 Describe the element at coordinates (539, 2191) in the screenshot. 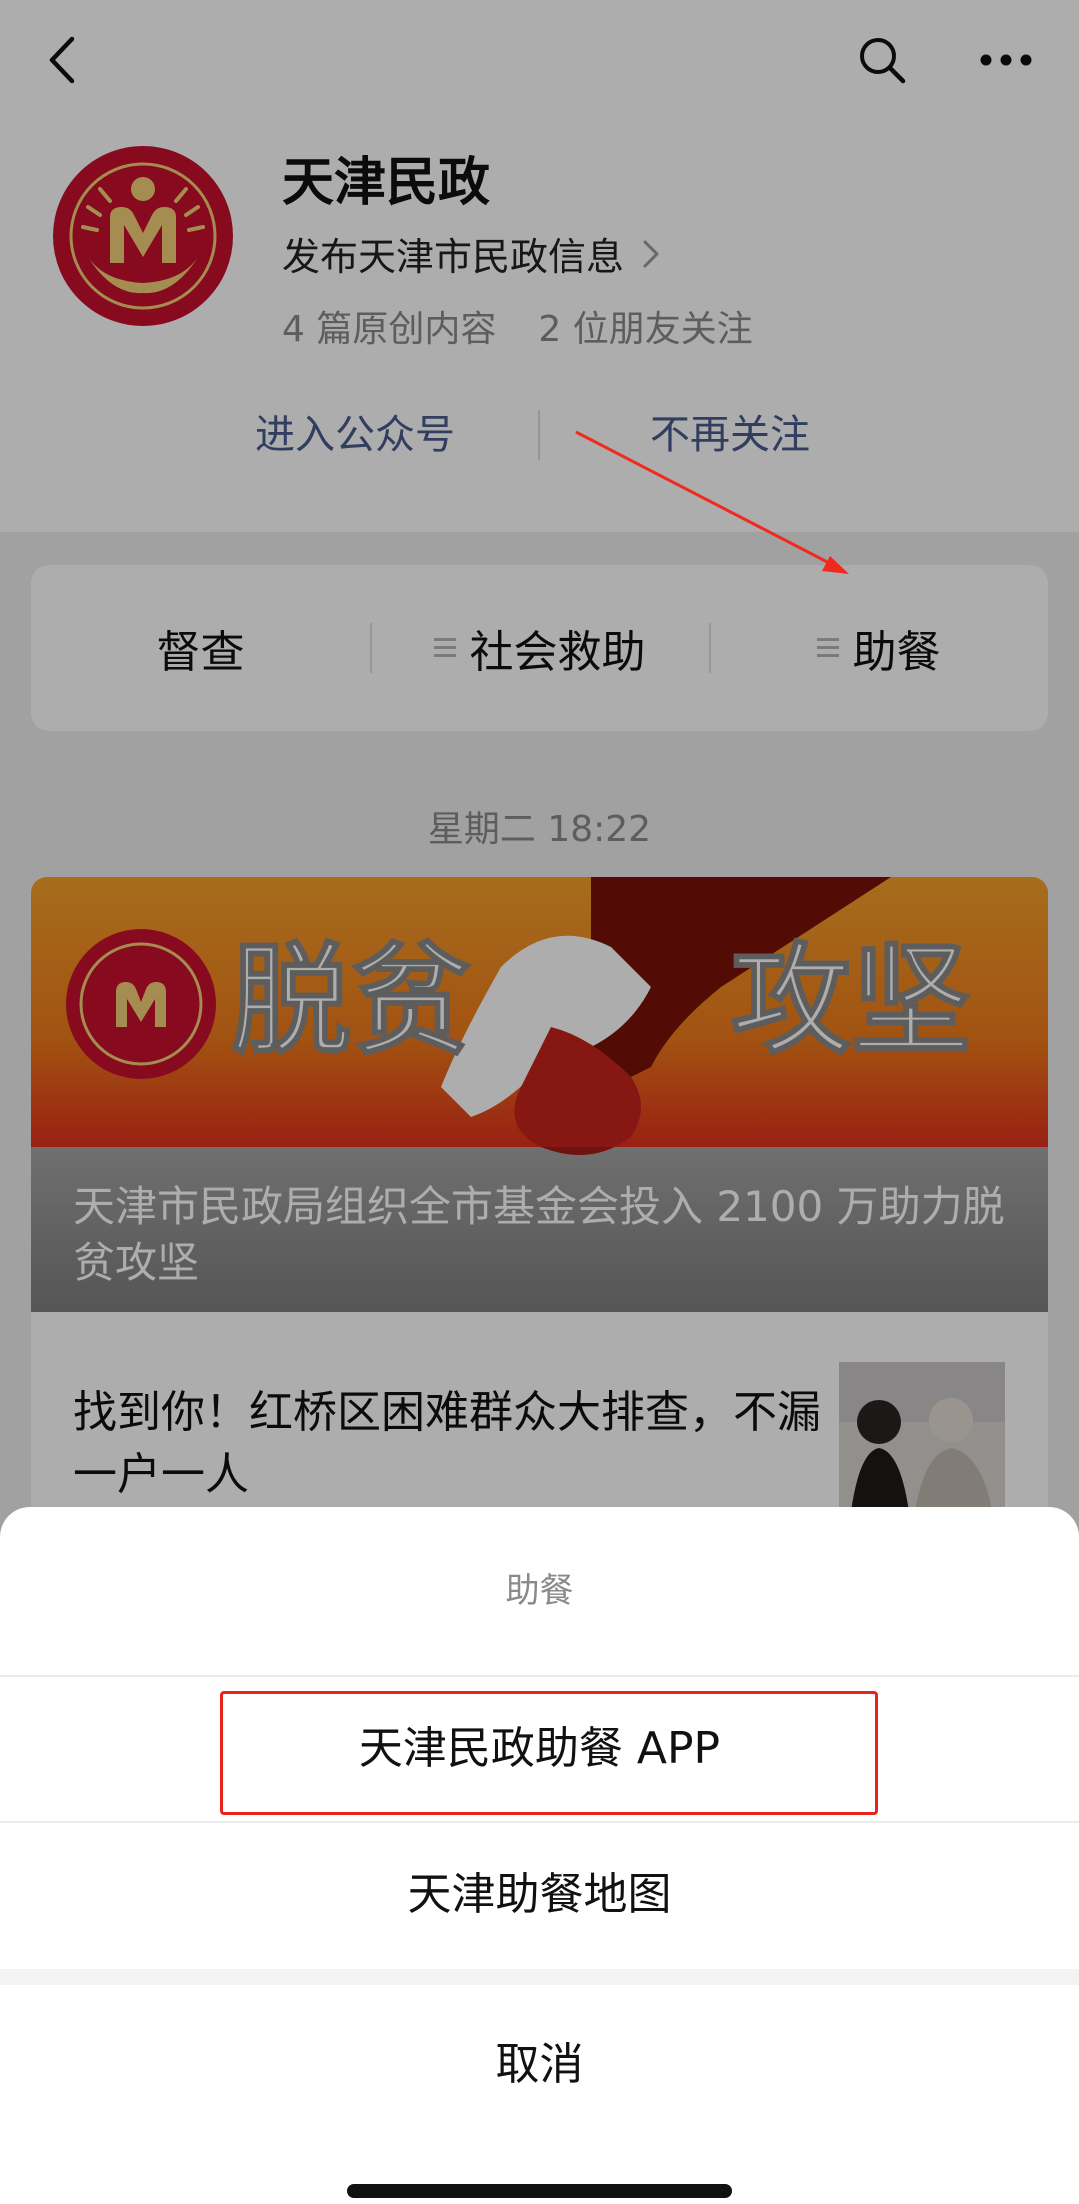

I see `home-indicator` at that location.